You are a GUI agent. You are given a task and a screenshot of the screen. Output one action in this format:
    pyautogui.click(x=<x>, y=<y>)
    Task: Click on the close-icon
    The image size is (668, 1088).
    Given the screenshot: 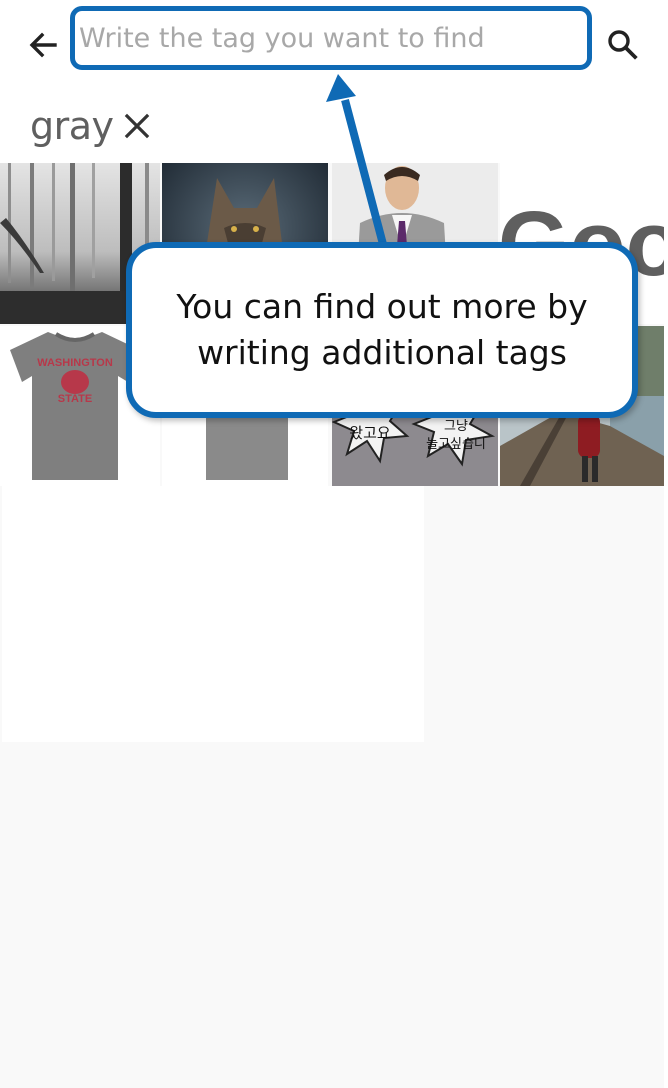 What is the action you would take?
    pyautogui.click(x=136, y=126)
    